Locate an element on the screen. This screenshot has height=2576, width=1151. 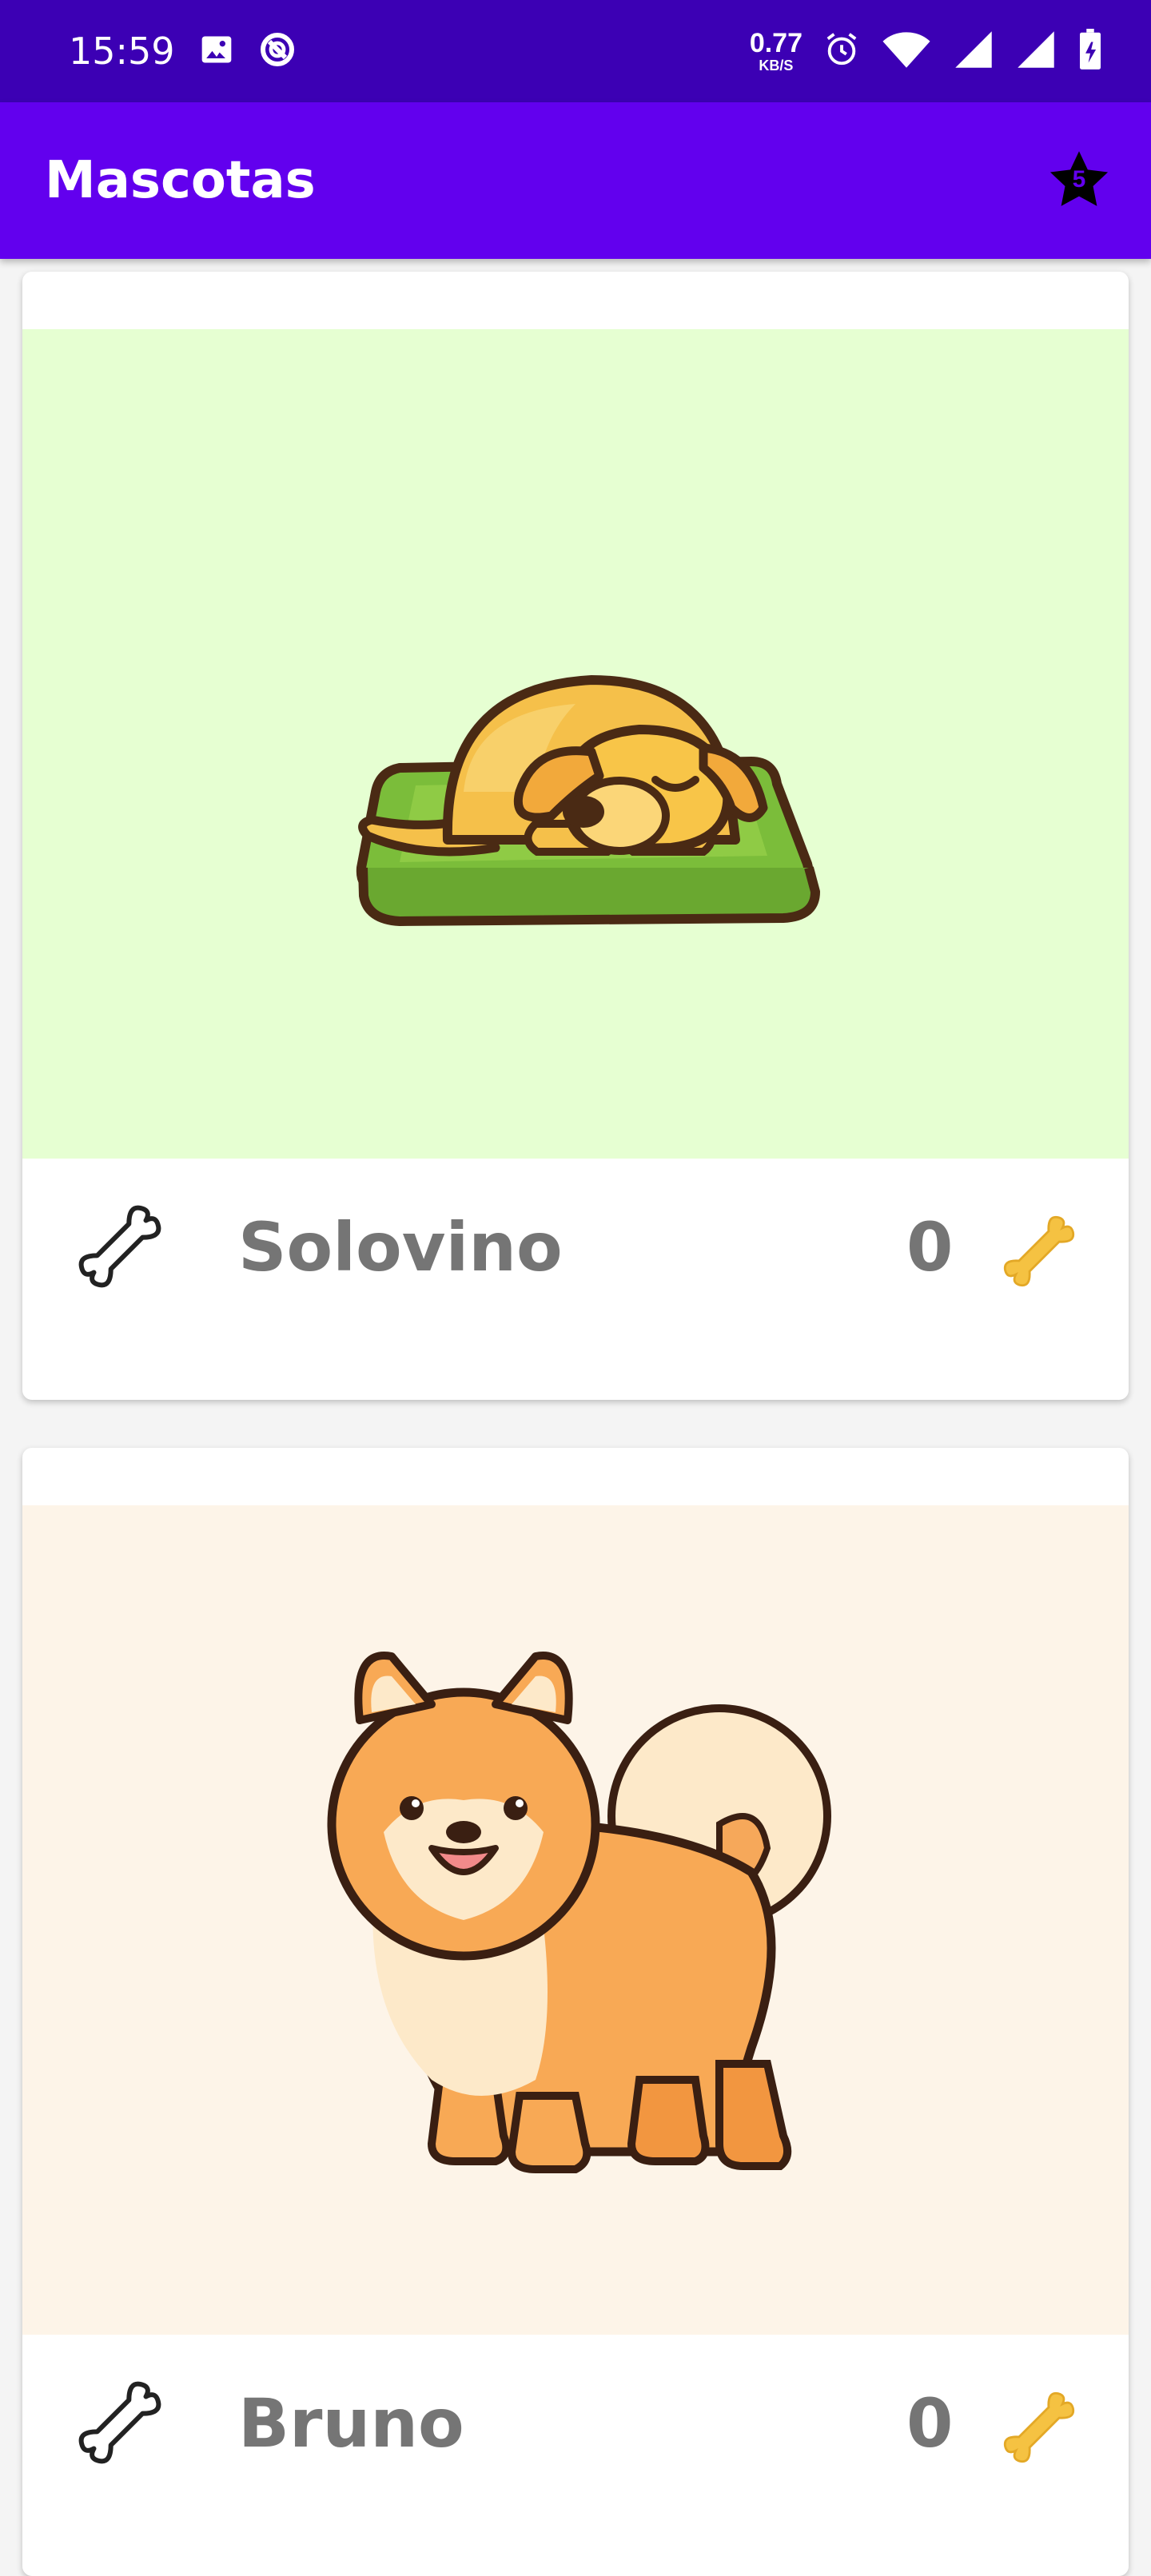
favorites-button: 5 is located at coordinates (1079, 180).